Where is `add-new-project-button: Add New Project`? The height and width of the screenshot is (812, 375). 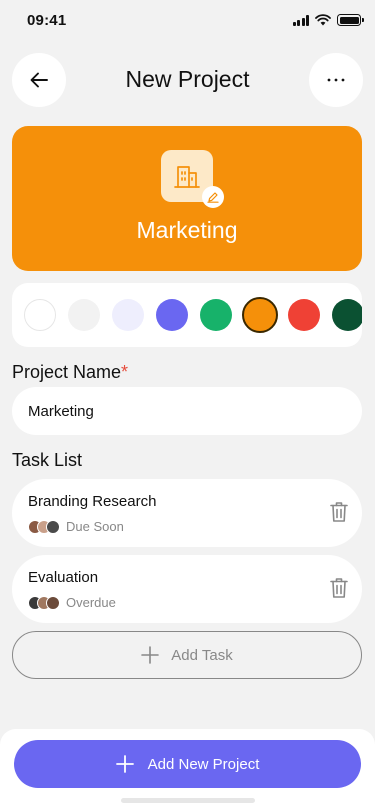
add-new-project-button: Add New Project is located at coordinates (187, 764).